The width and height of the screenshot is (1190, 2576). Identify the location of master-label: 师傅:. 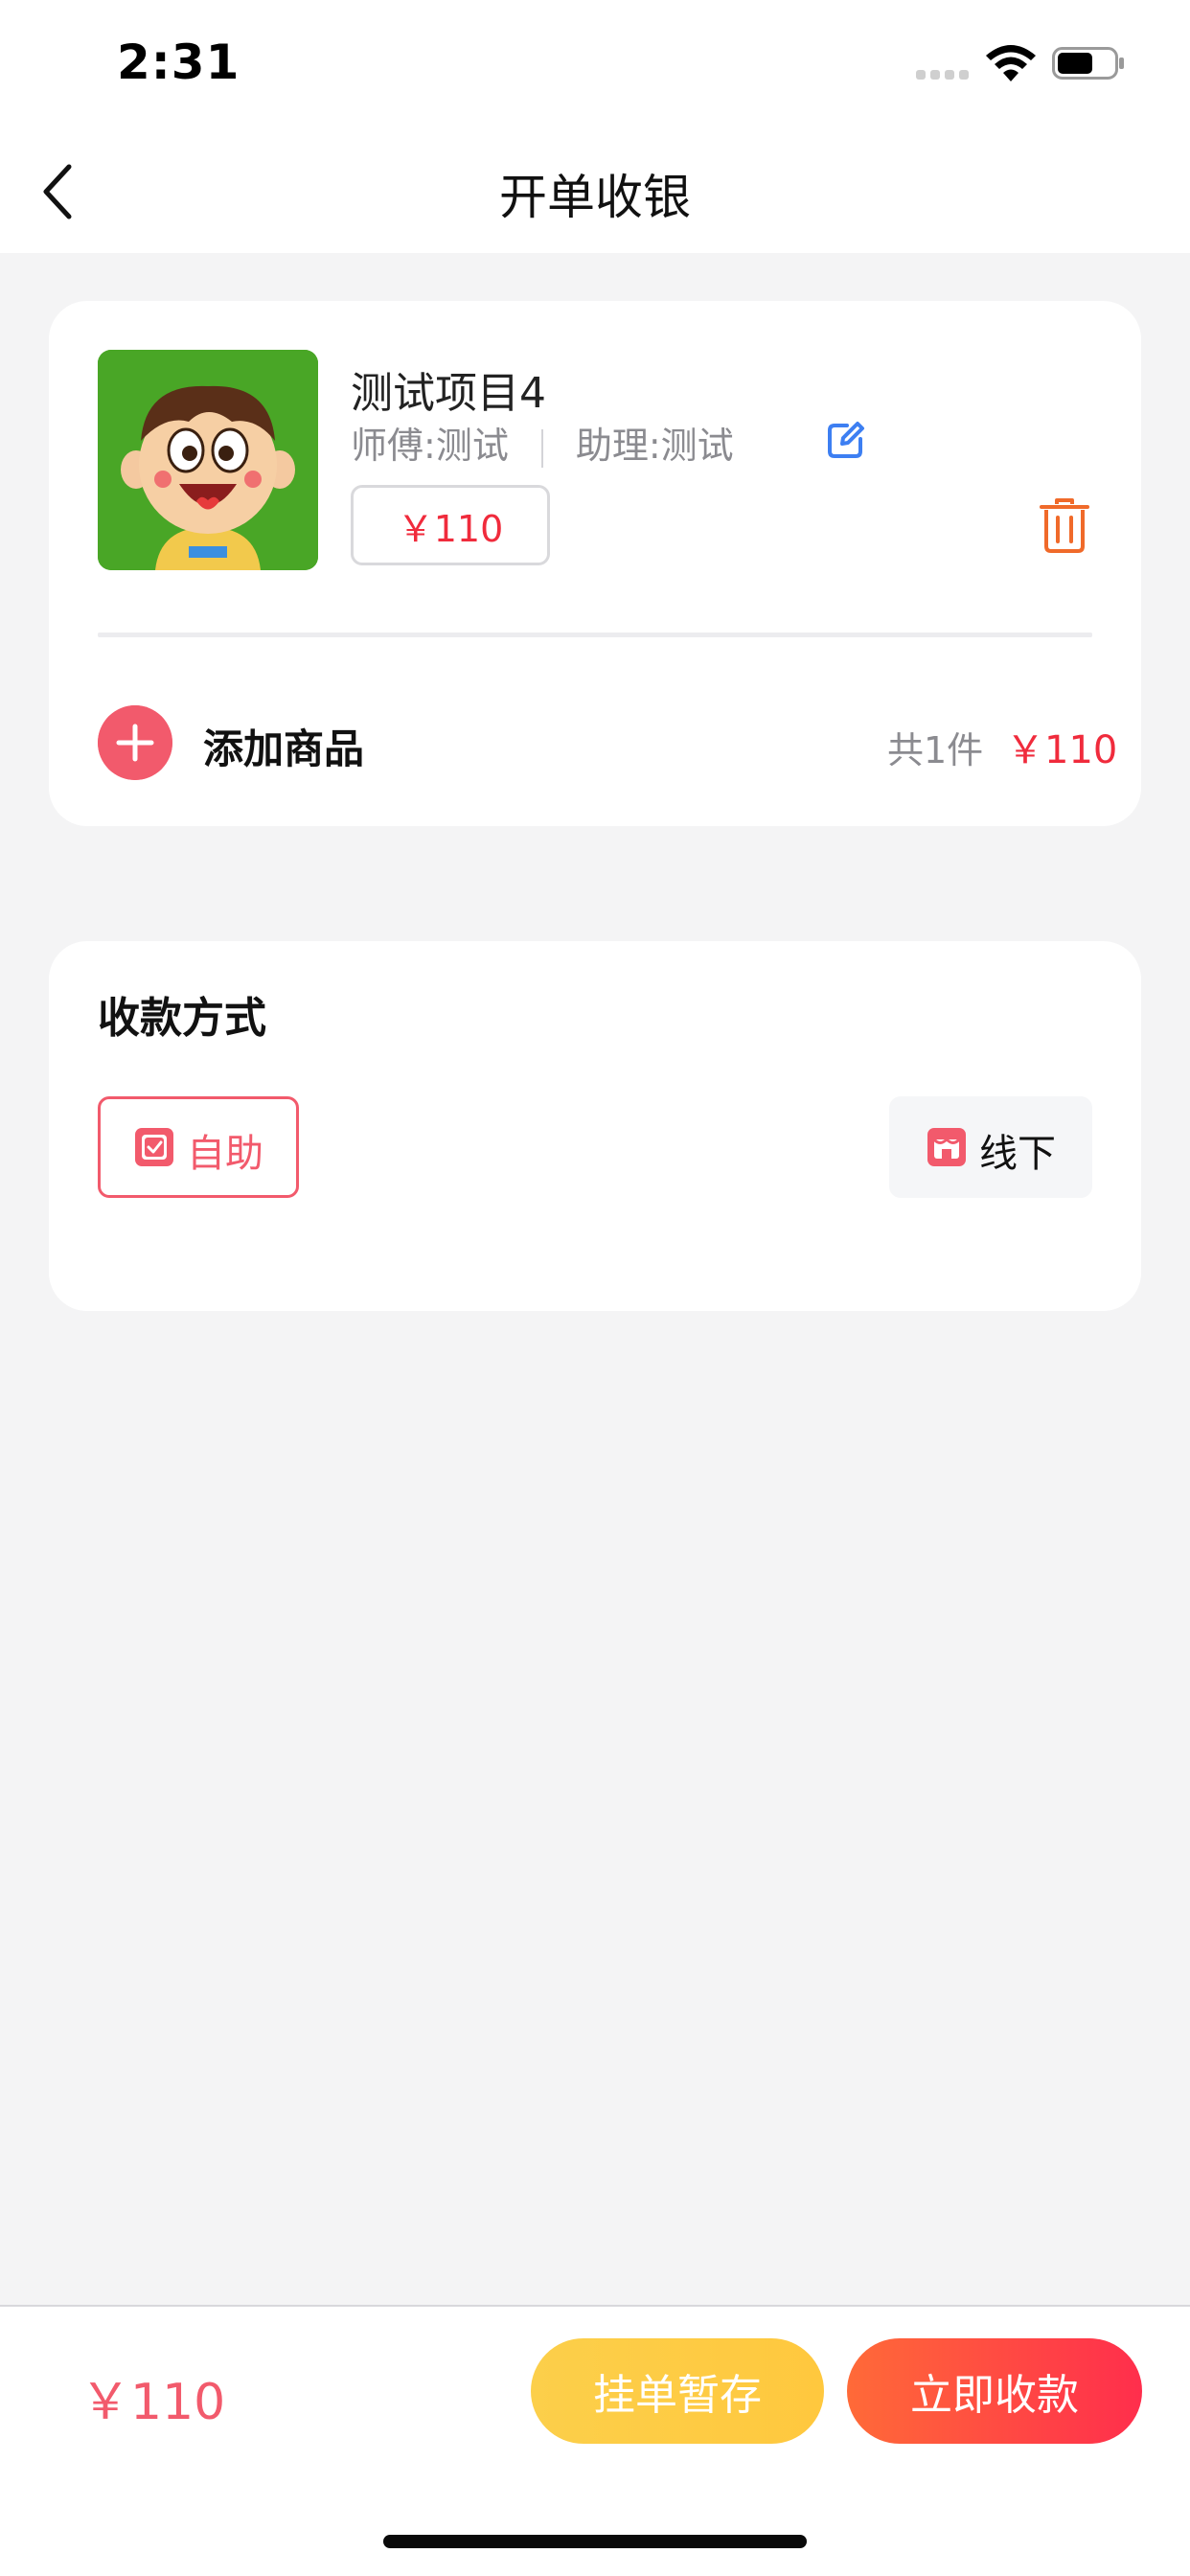
(394, 446).